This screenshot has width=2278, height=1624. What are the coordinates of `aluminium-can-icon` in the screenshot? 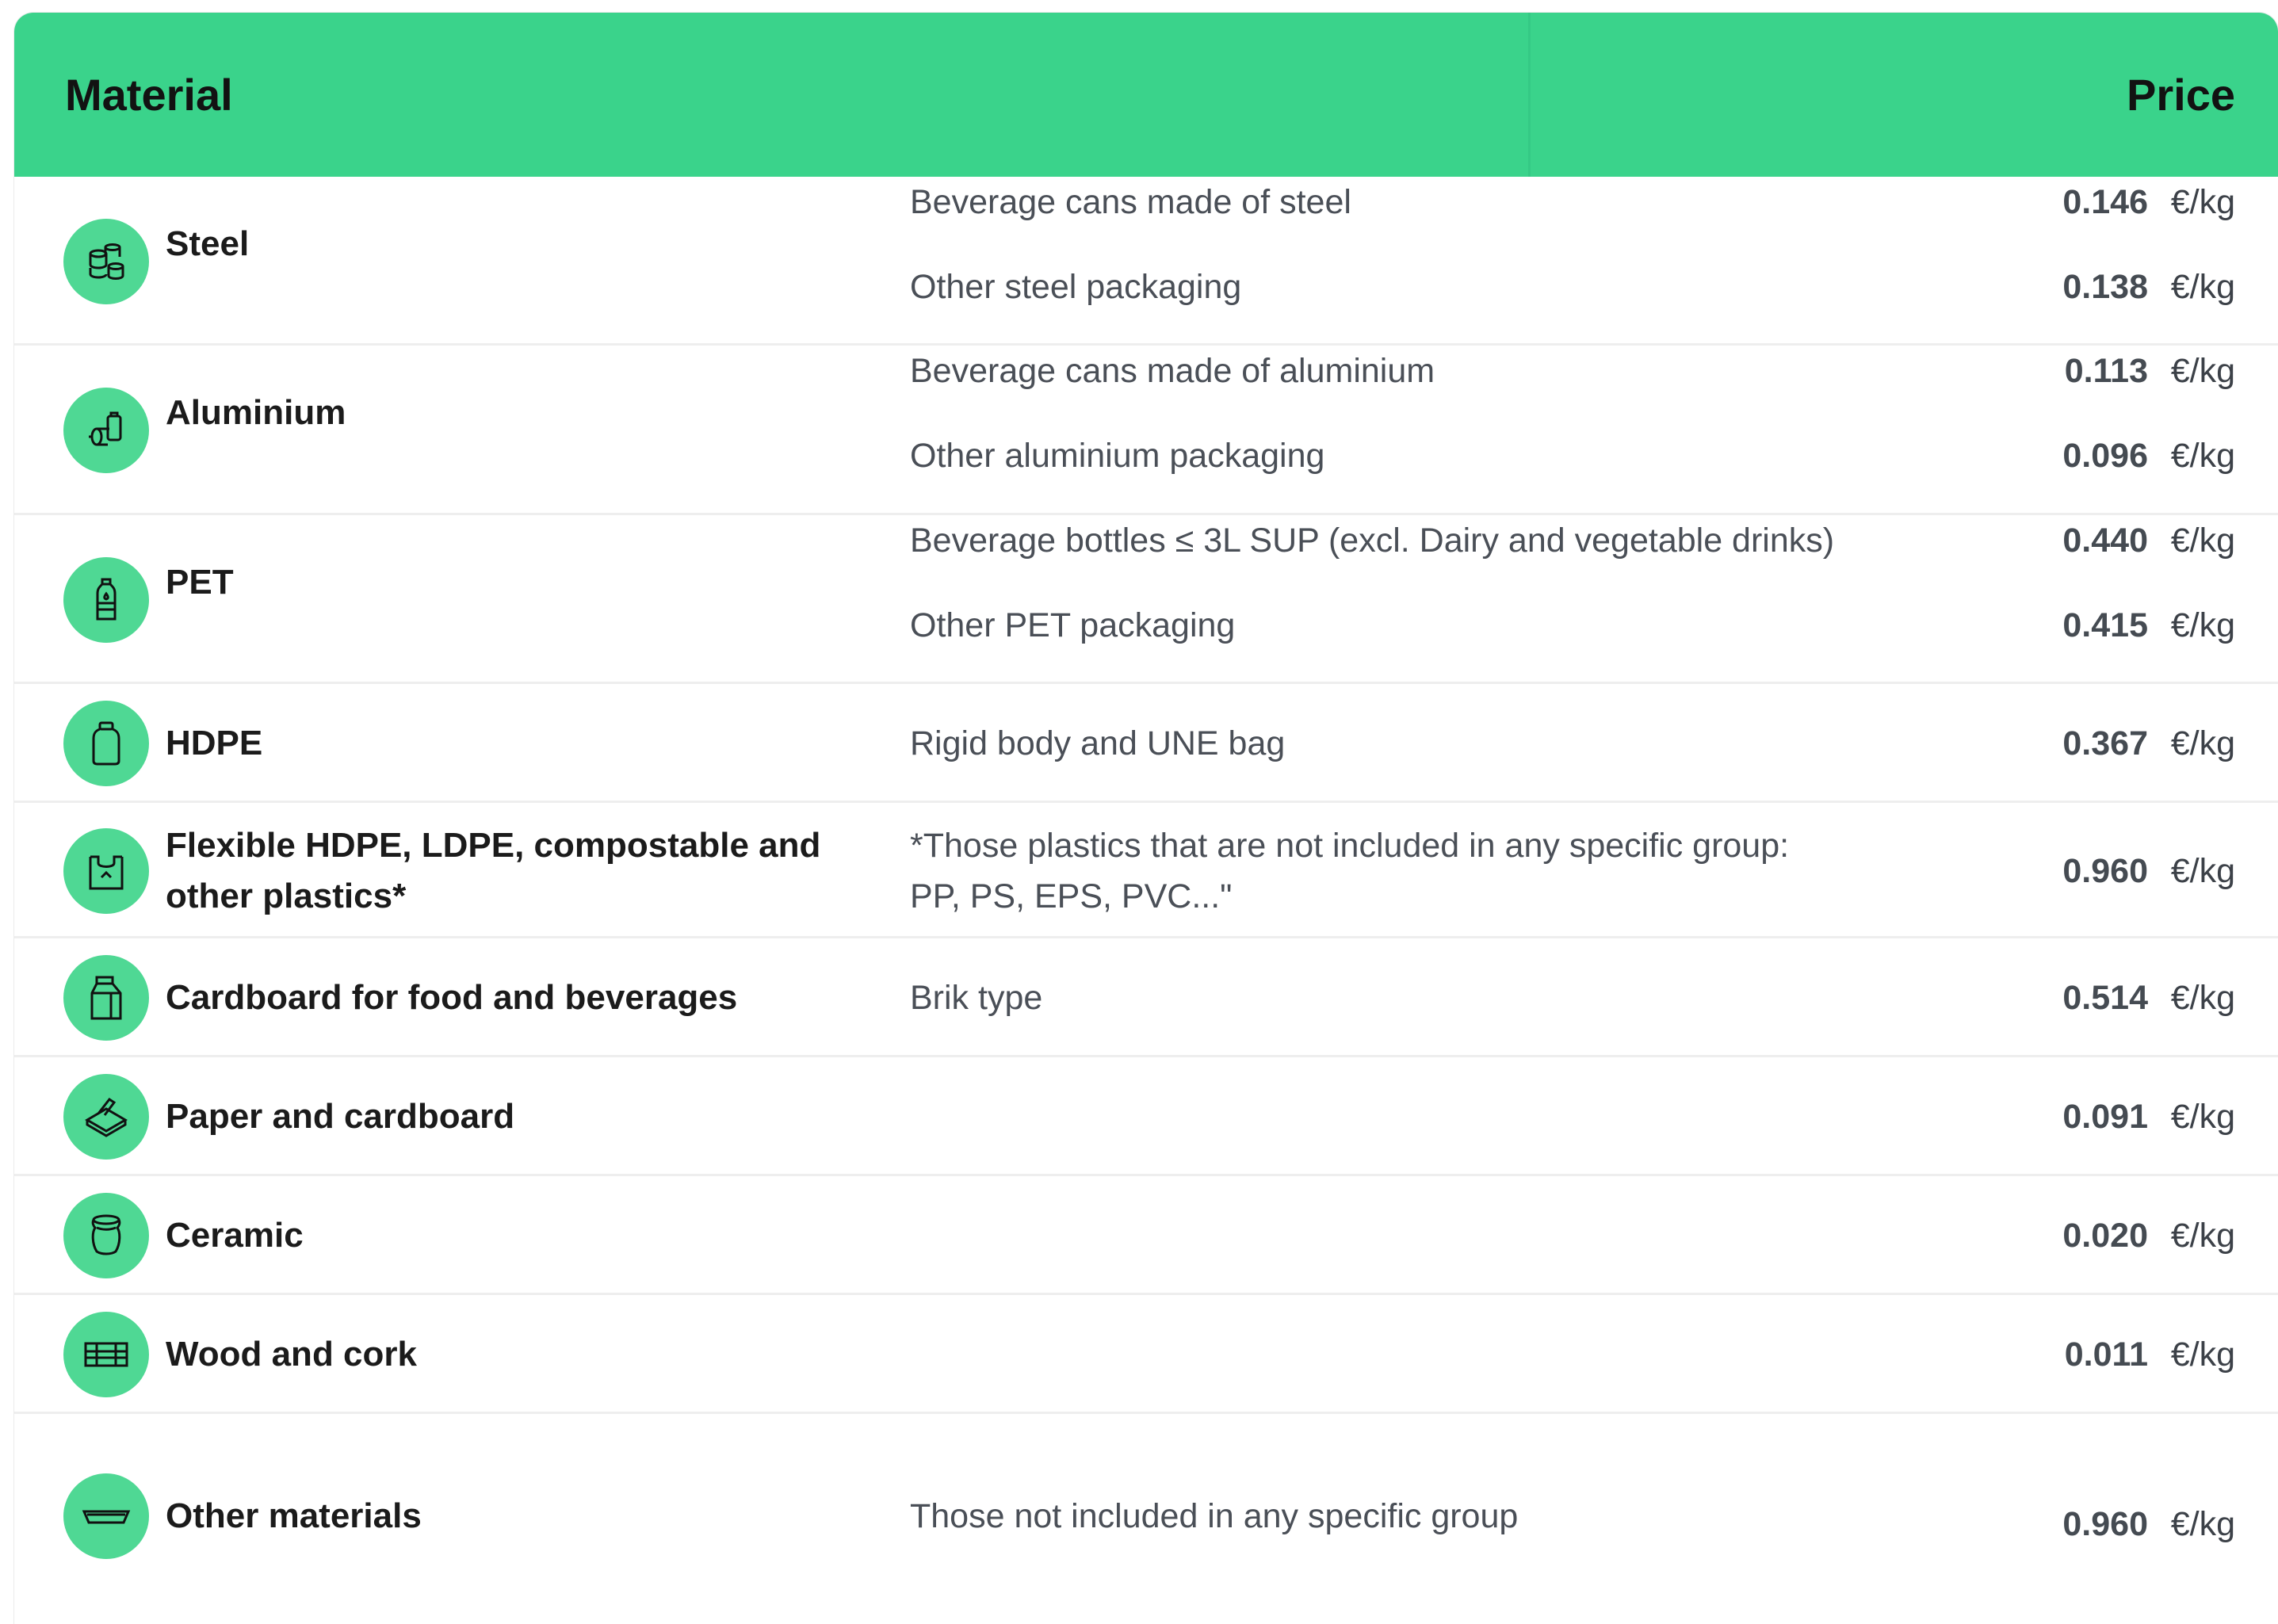 It's located at (106, 431).